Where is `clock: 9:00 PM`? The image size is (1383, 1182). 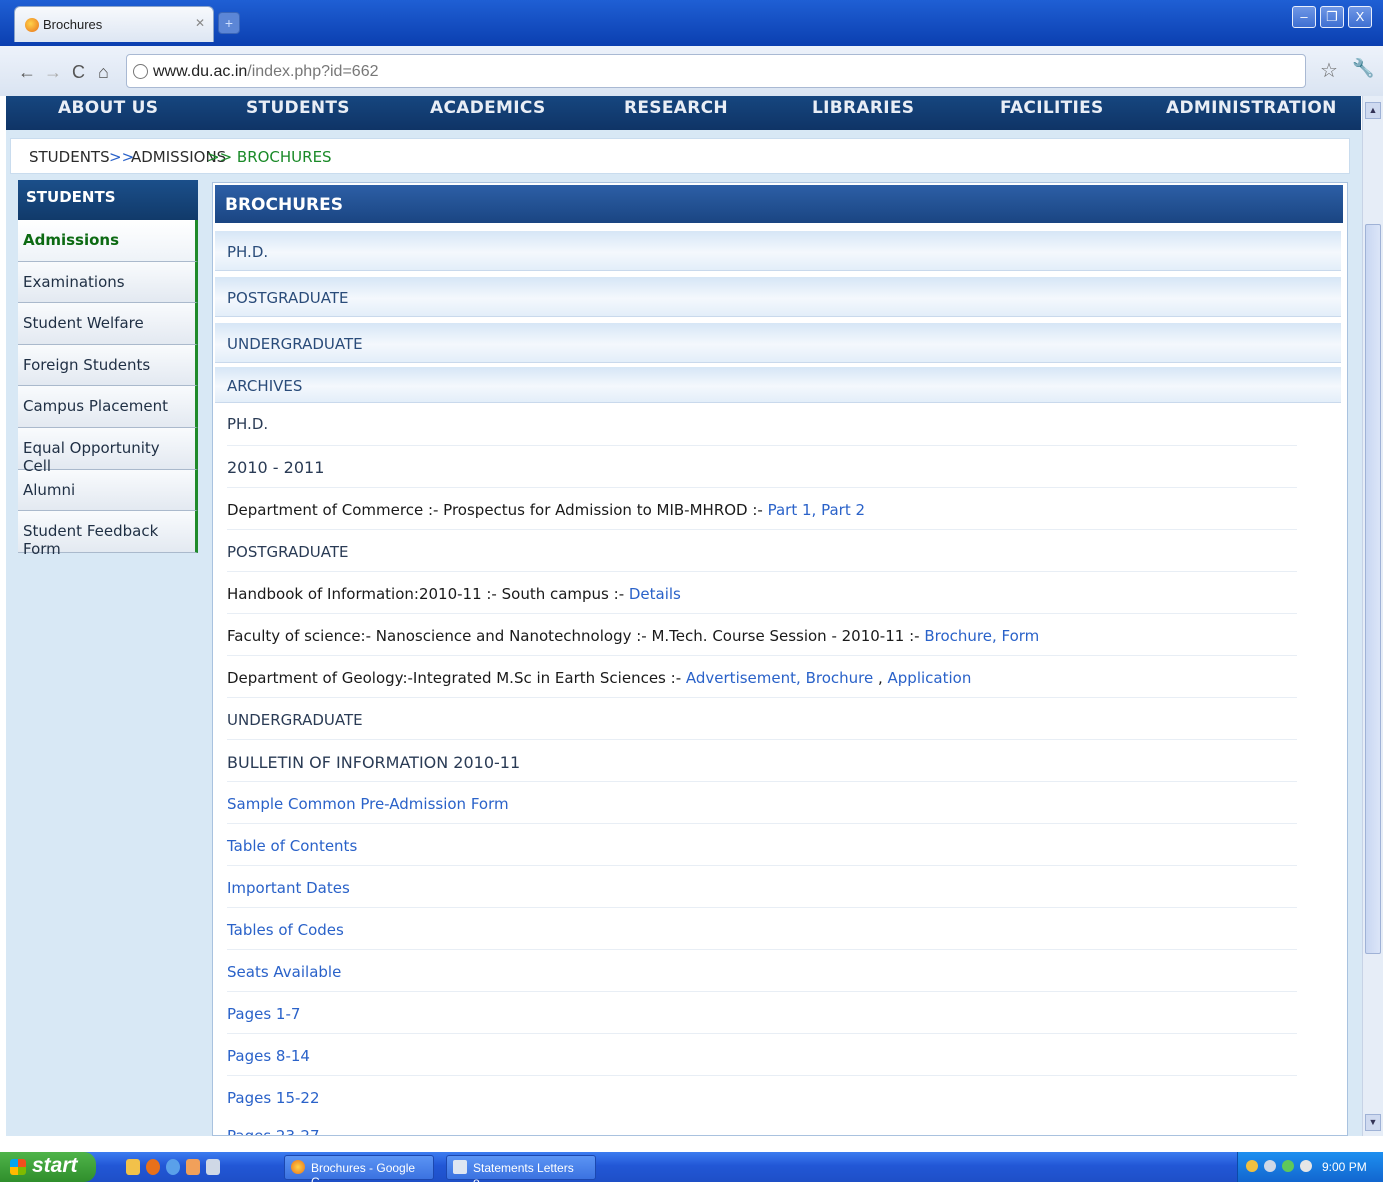 clock: 9:00 PM is located at coordinates (1344, 1167).